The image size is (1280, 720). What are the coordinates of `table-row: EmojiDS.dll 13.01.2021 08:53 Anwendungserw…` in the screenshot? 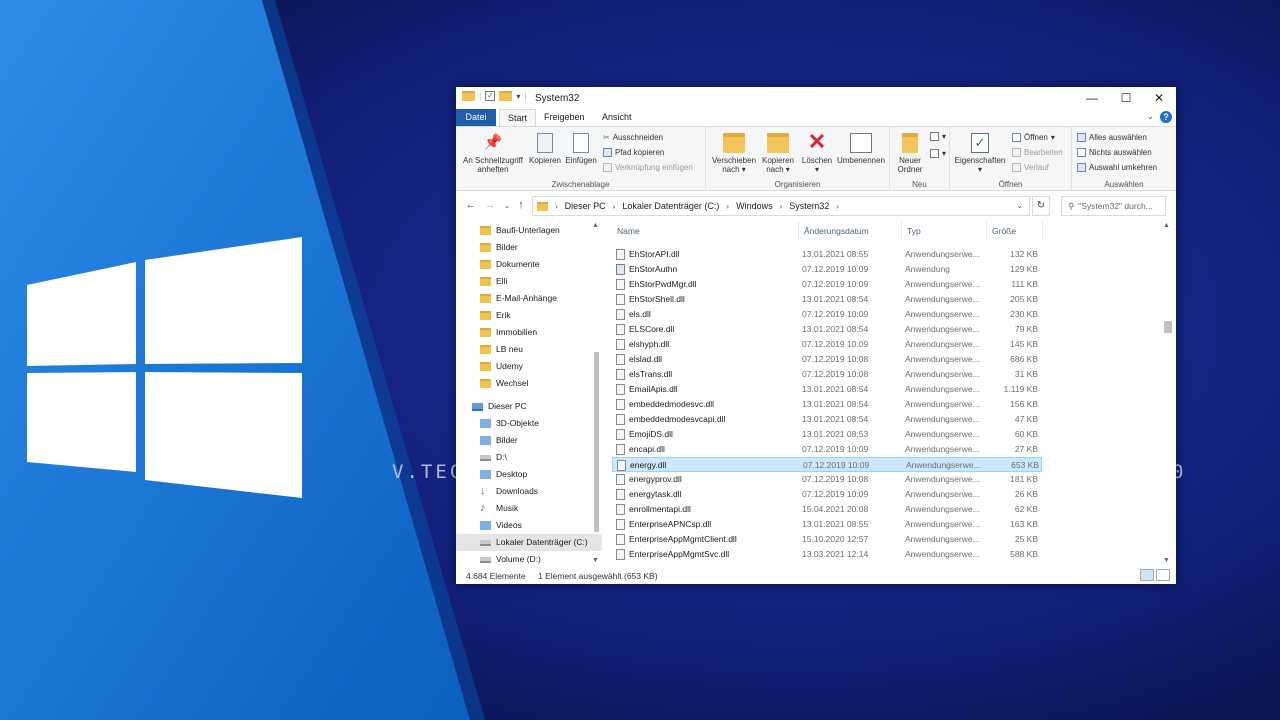 It's located at (827, 434).